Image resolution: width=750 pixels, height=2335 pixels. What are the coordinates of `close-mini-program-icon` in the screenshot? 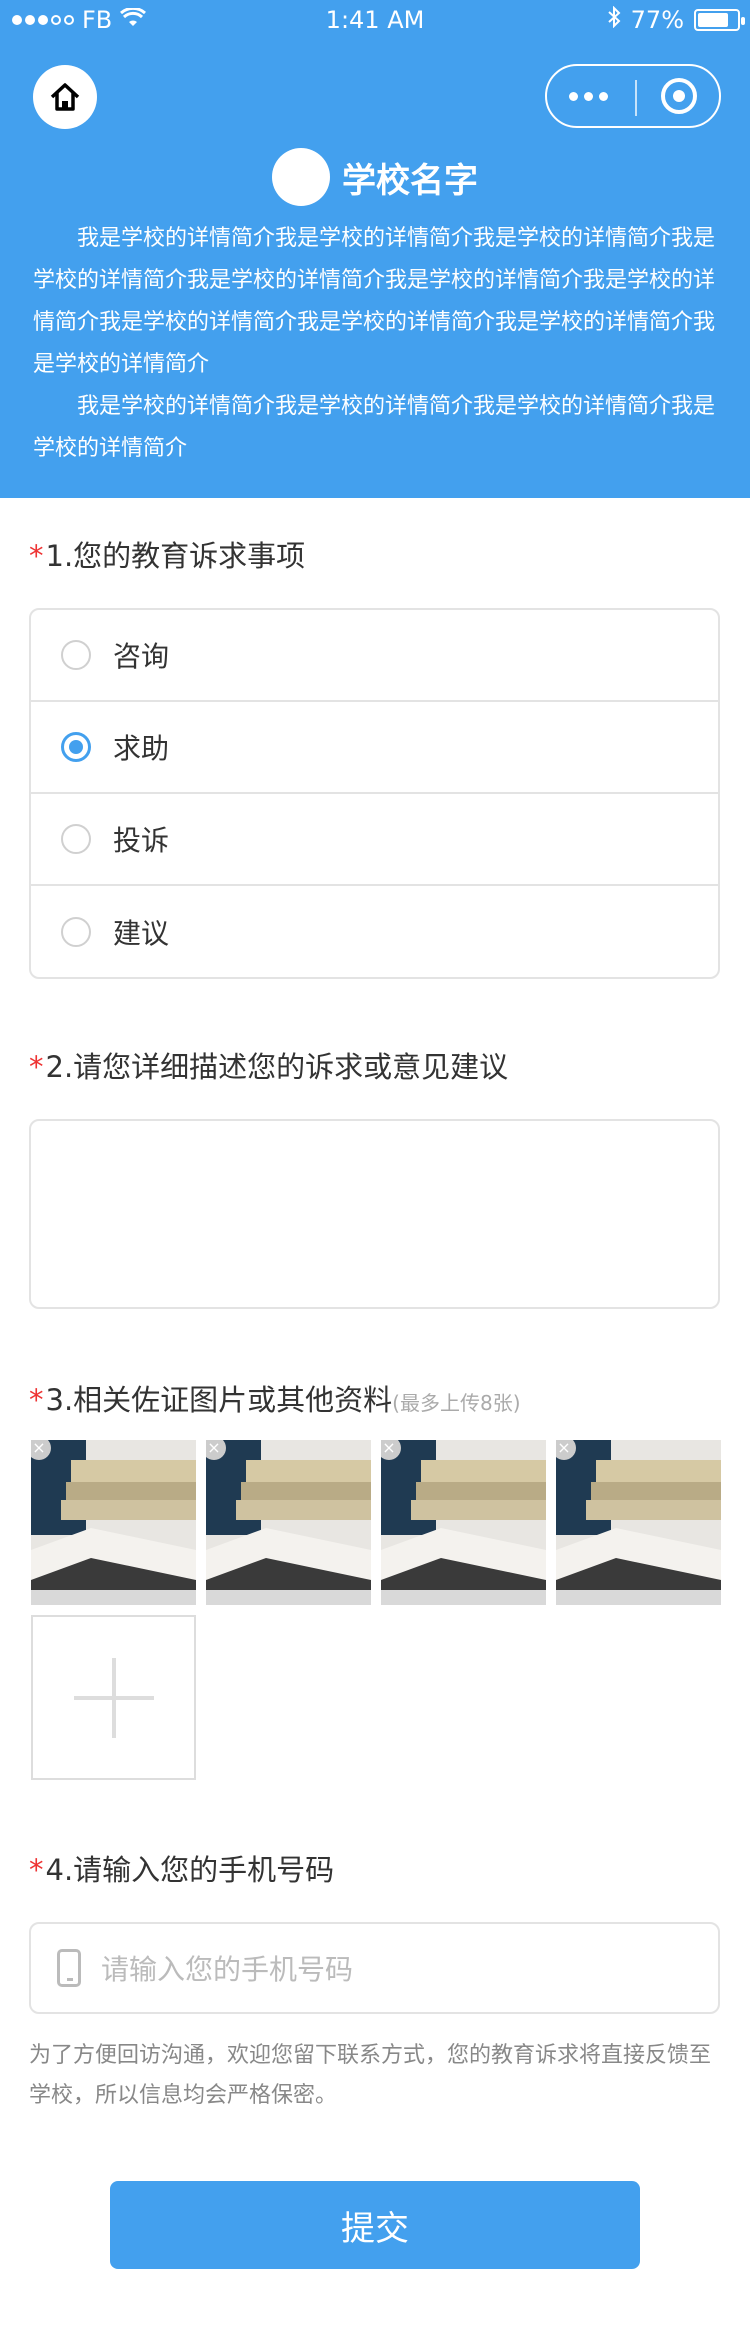 It's located at (679, 96).